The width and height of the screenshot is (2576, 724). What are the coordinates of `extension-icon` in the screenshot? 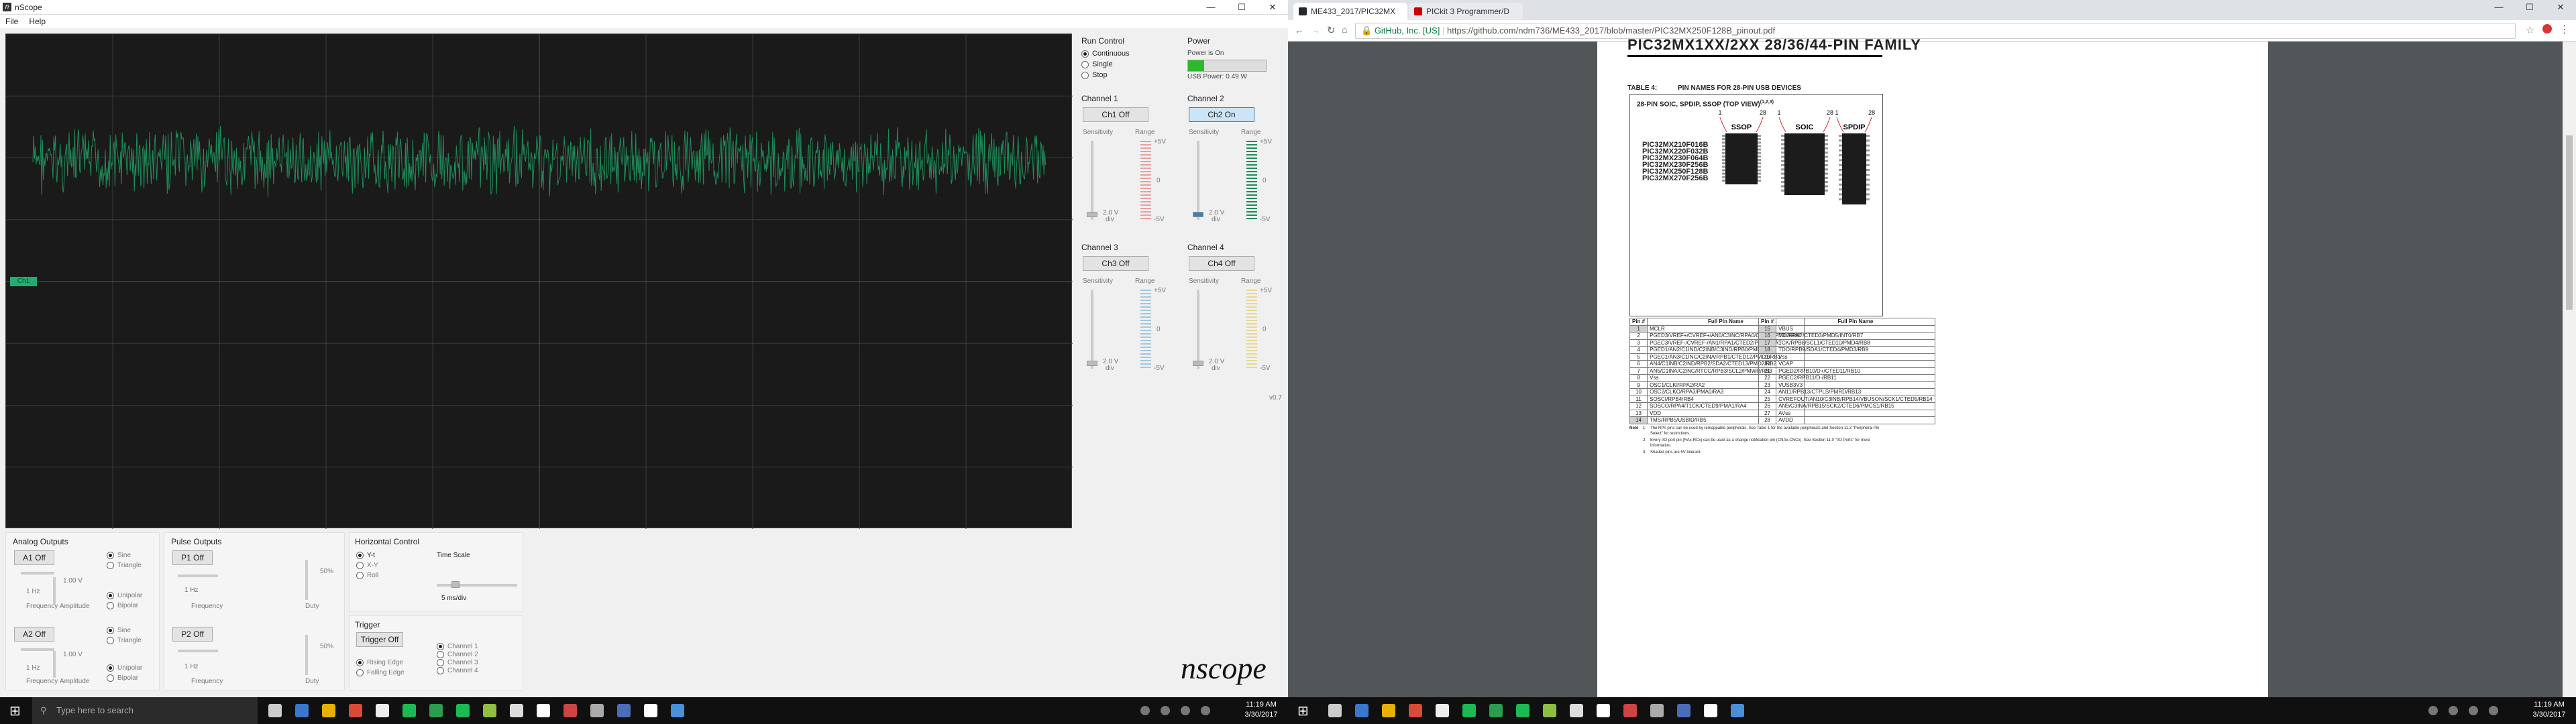 It's located at (2547, 29).